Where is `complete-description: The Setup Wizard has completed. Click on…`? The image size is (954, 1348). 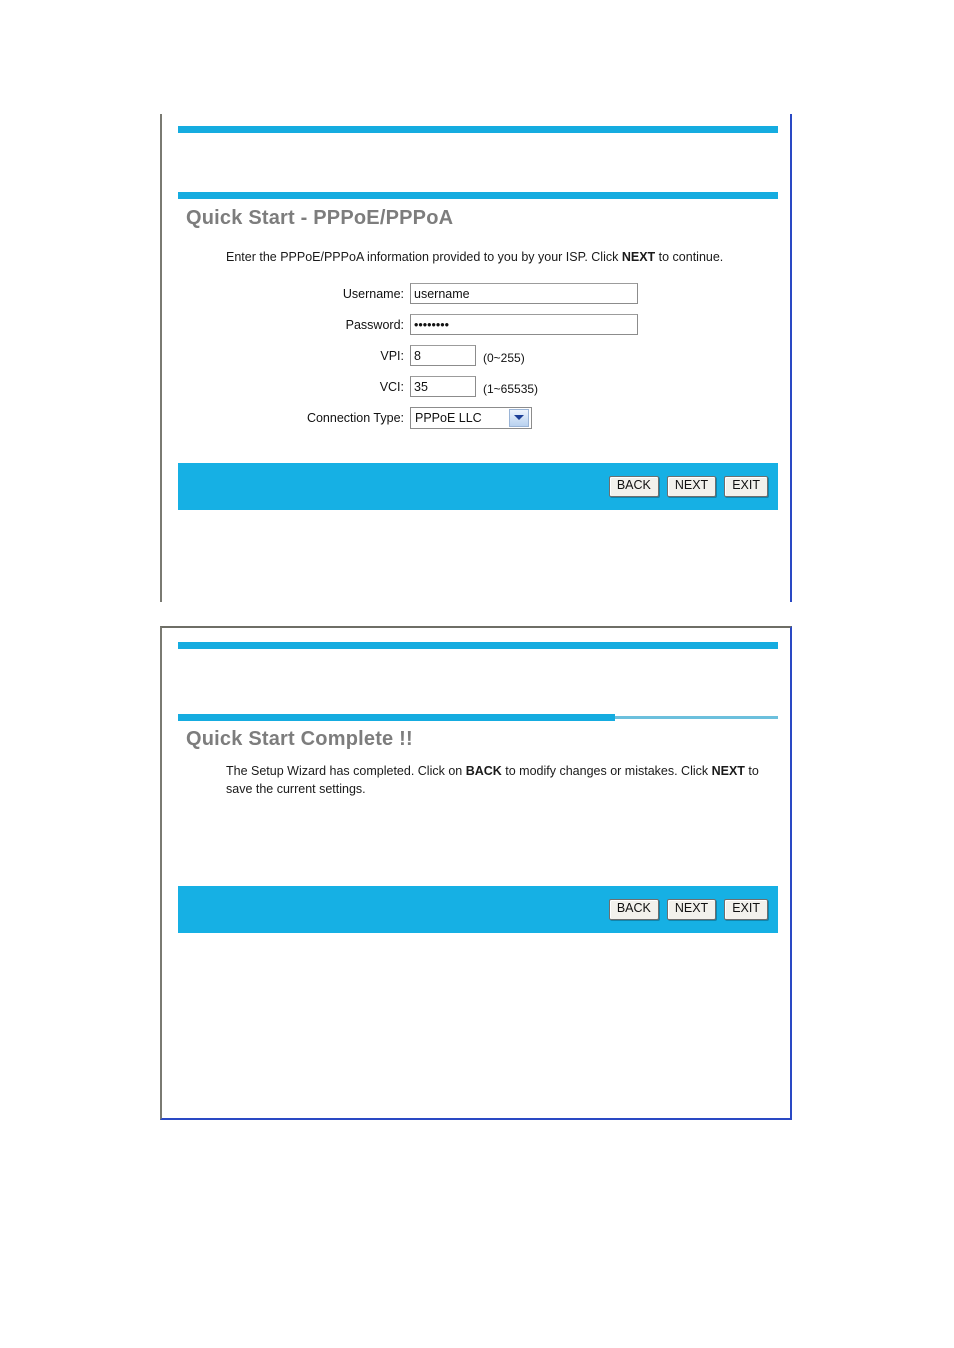 complete-description: The Setup Wizard has completed. Click on… is located at coordinates (493, 780).